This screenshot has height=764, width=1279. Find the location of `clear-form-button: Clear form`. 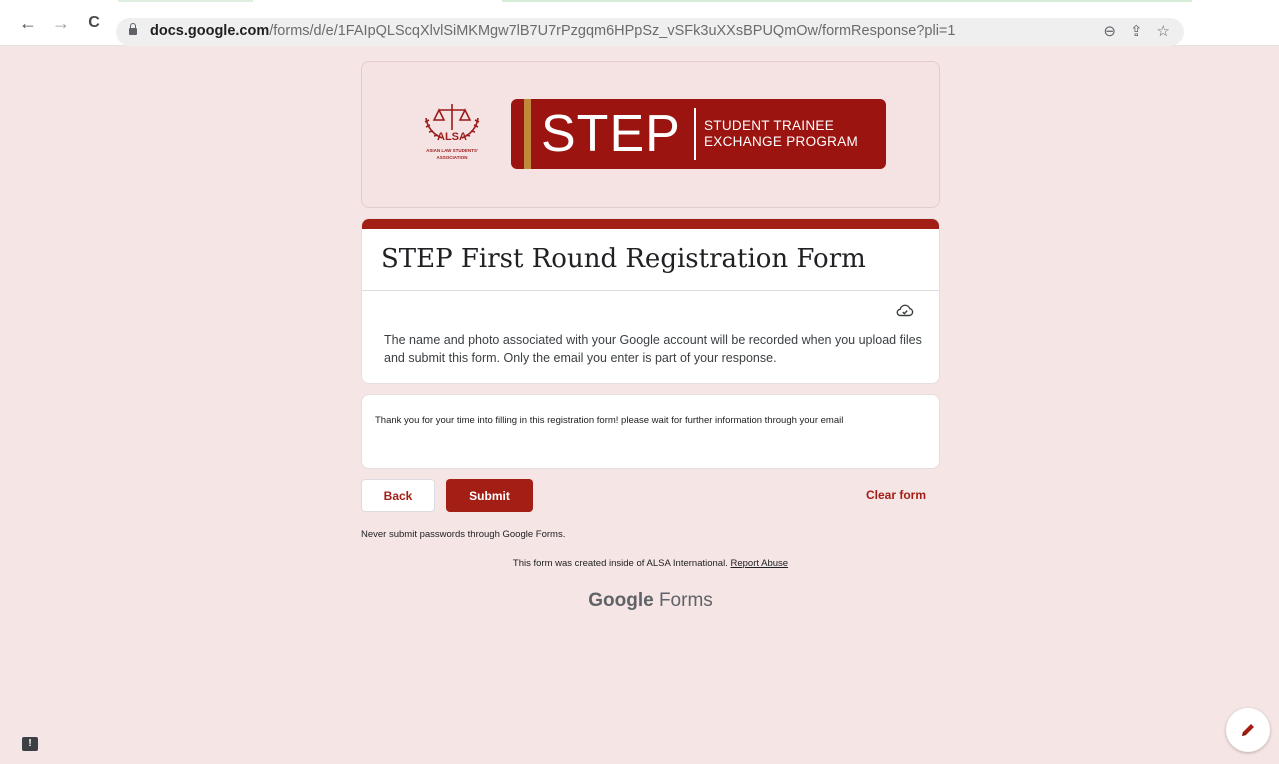

clear-form-button: Clear form is located at coordinates (896, 495).